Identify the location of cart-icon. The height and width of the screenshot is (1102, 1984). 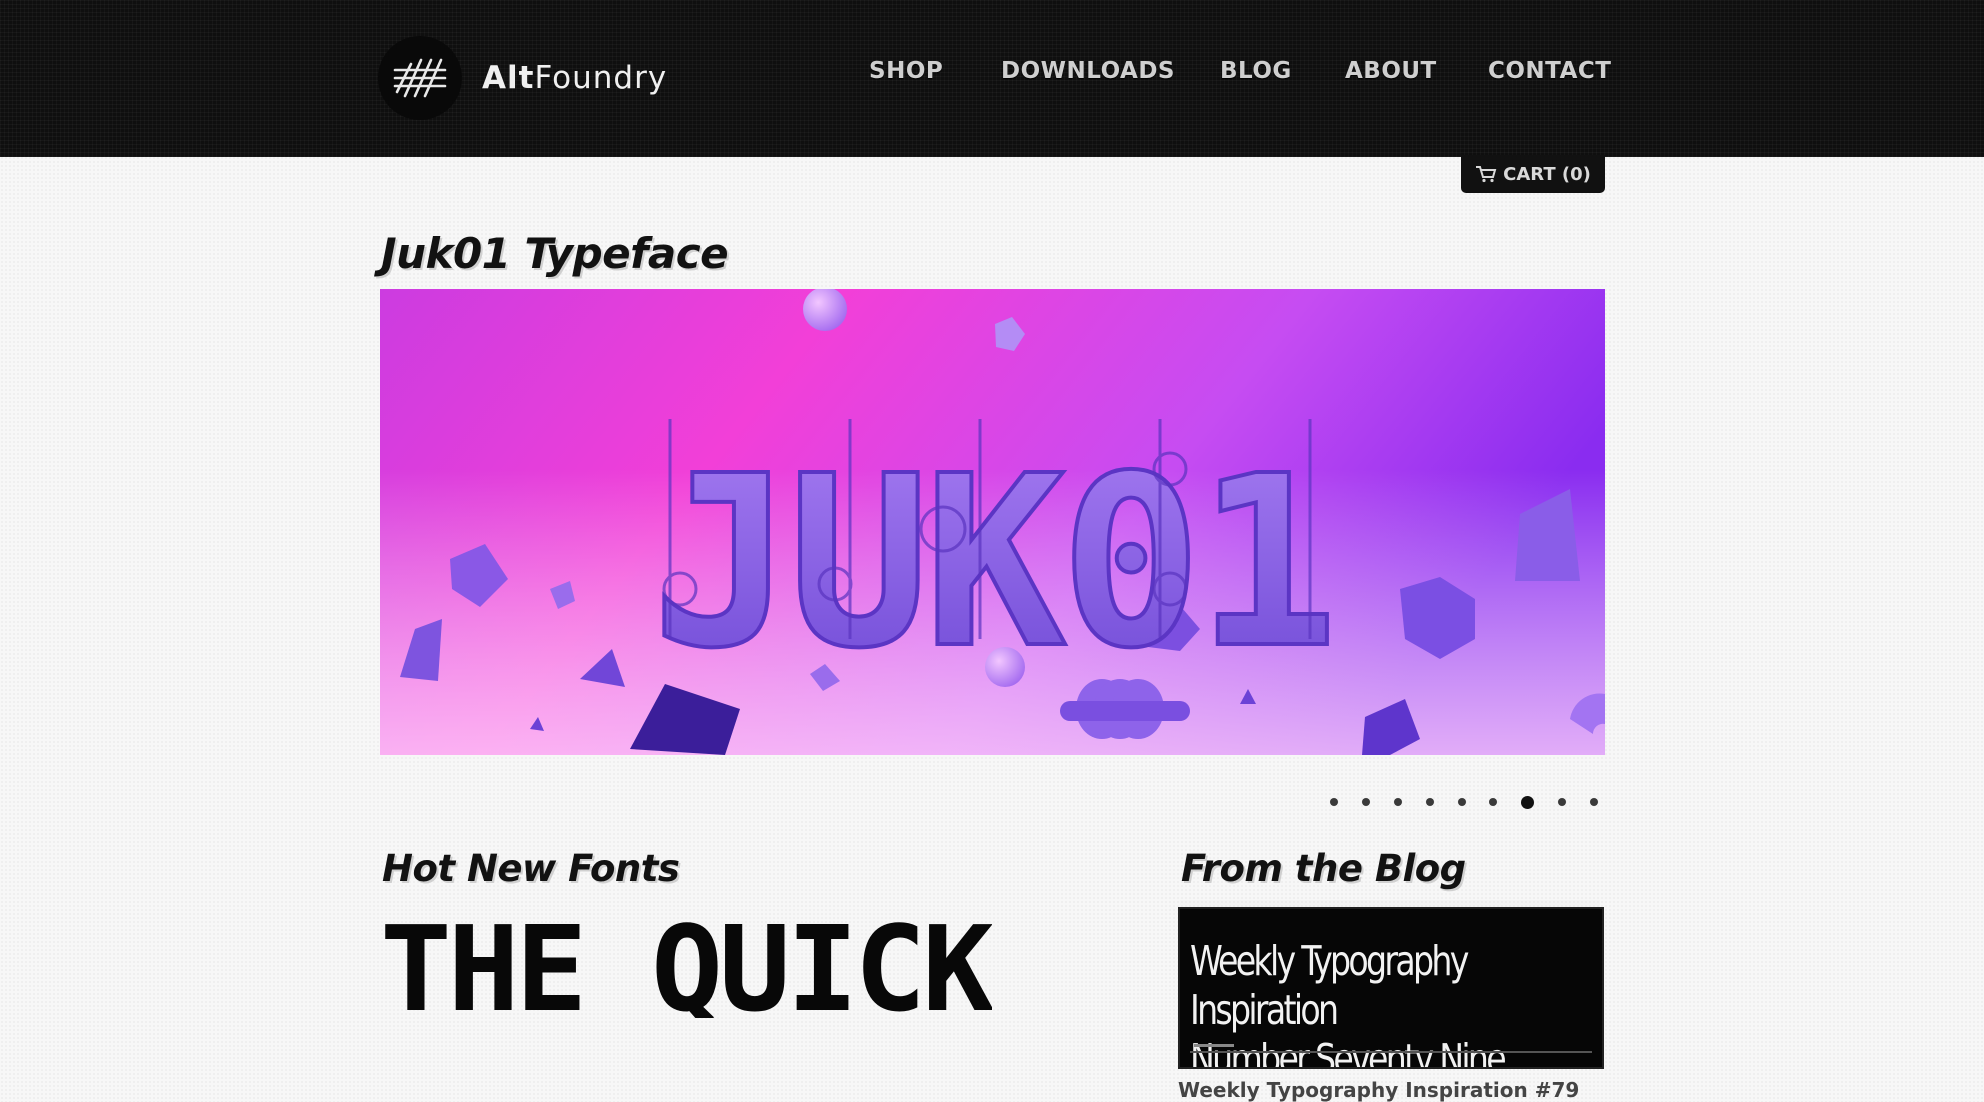
(1486, 174).